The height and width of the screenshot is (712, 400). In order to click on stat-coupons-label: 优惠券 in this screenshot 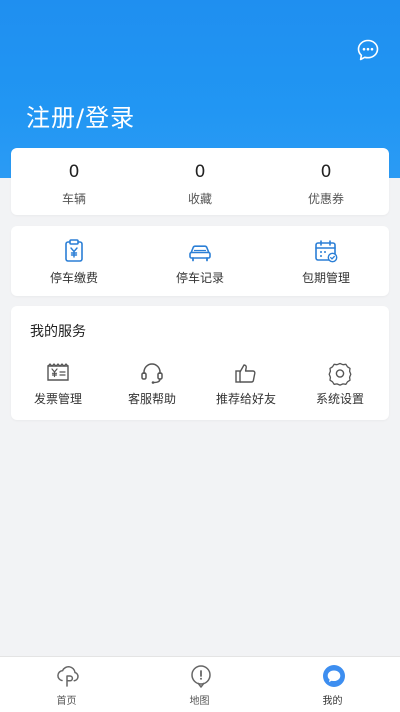, I will do `click(325, 199)`.